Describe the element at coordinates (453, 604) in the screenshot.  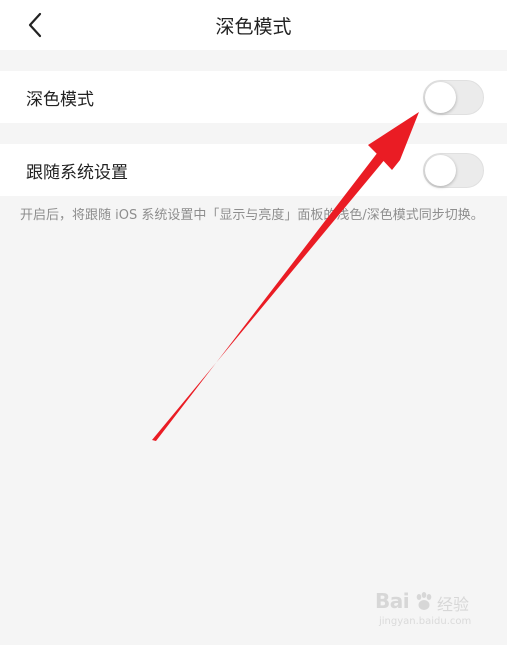
I see `watermark-text: 经验` at that location.